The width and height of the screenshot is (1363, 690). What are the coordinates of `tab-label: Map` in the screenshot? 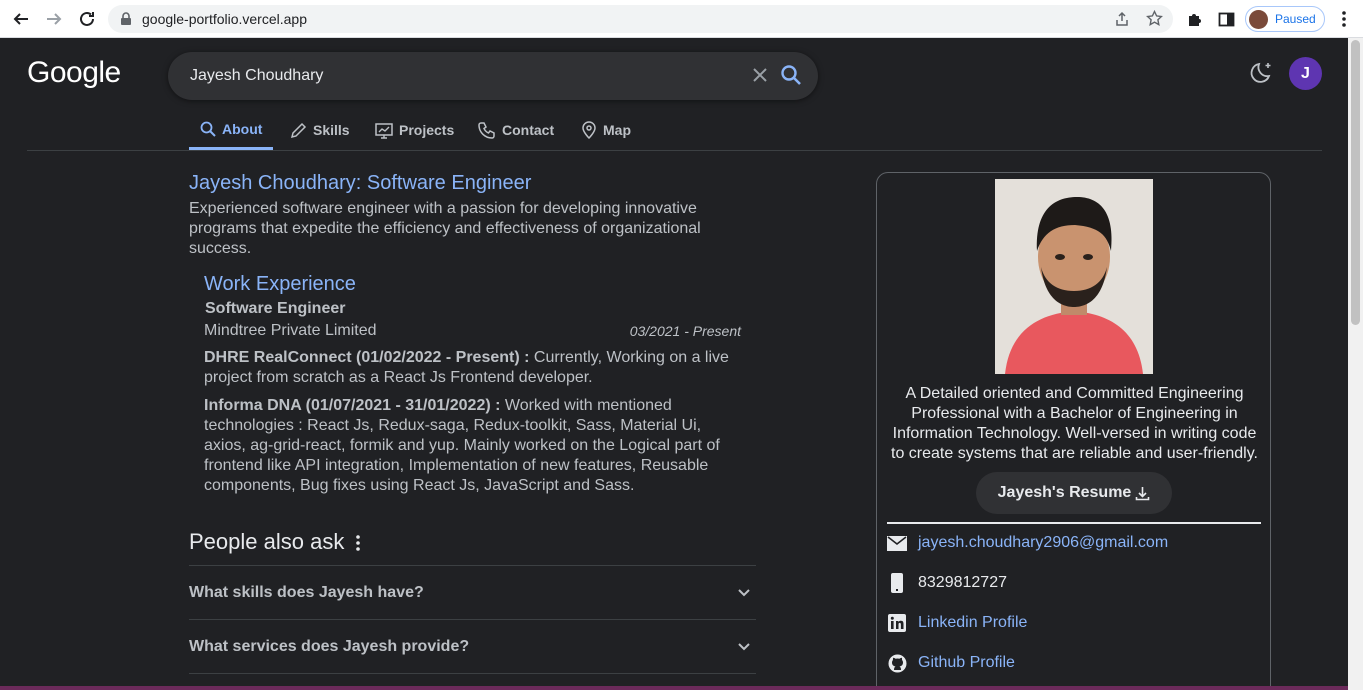 It's located at (617, 130).